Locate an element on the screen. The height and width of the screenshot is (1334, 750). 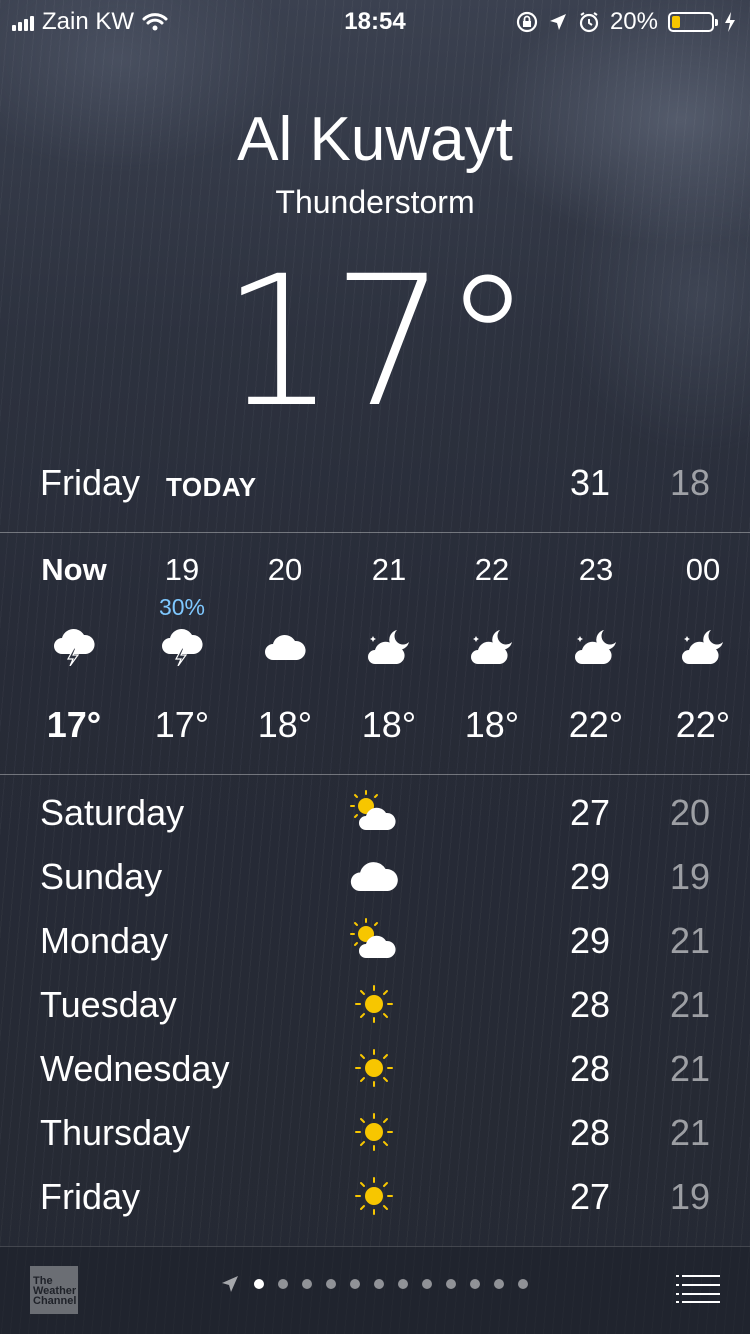
hourly-item: 21 18° is located at coordinates (389, 654).